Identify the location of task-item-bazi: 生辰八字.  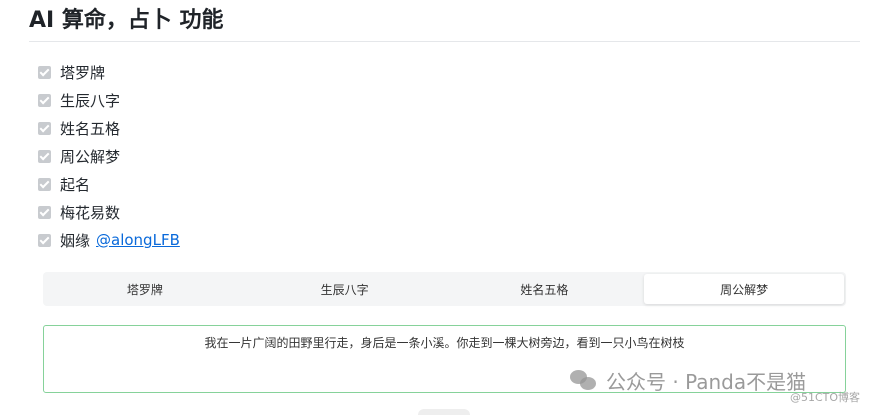
(109, 100).